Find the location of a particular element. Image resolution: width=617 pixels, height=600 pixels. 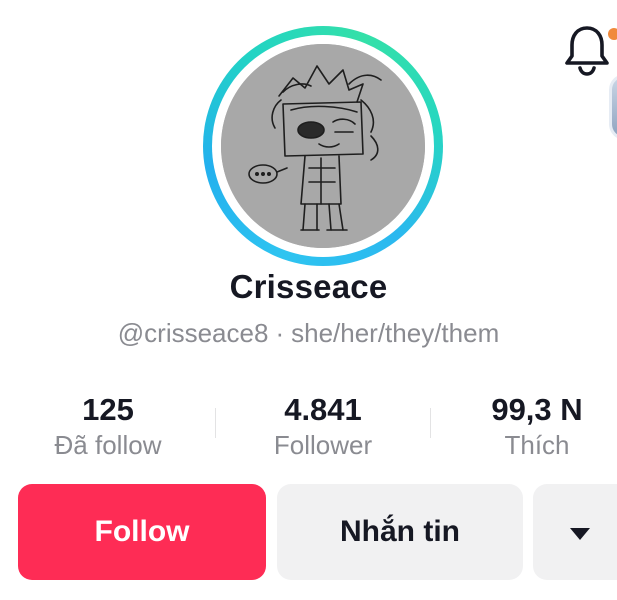

profile-handle-line: @crisseace8 · she/her/they/them is located at coordinates (308, 333).